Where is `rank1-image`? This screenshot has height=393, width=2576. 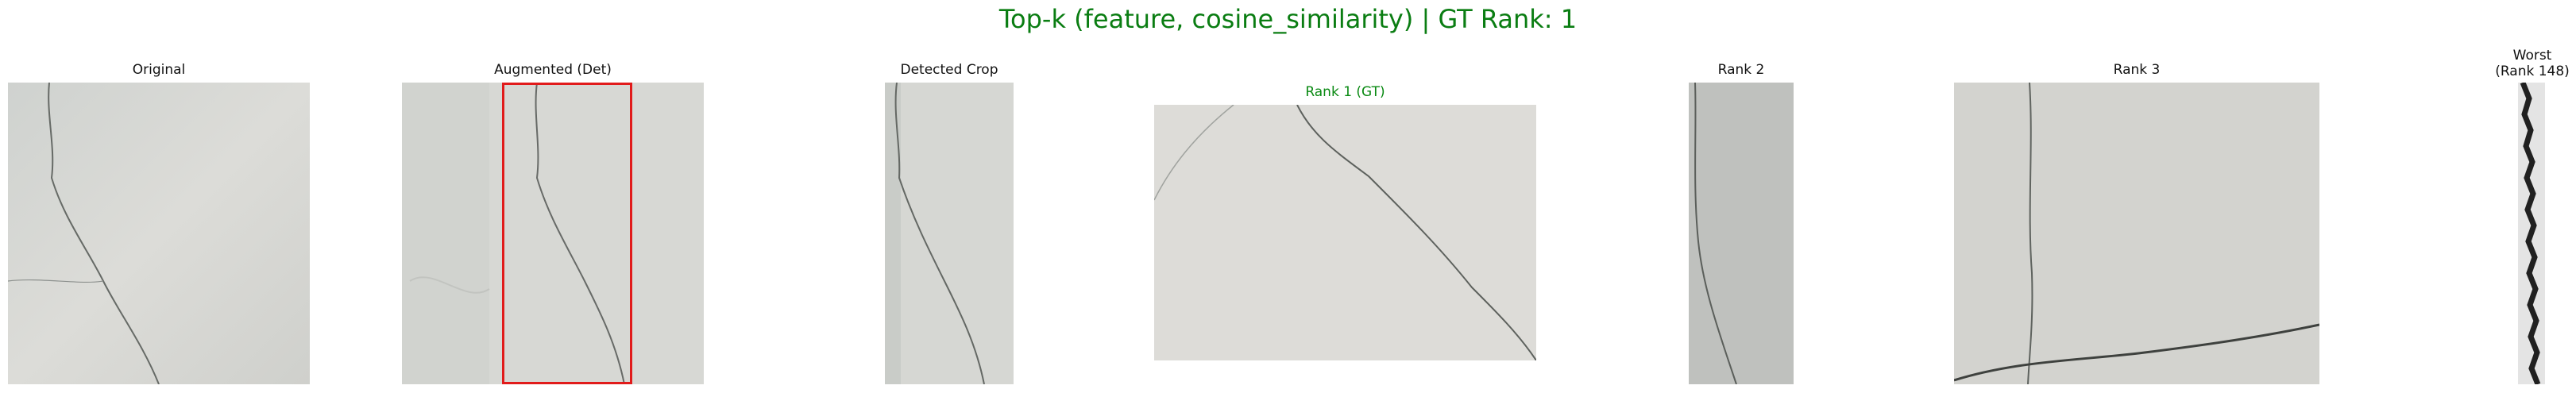
rank1-image is located at coordinates (1345, 233).